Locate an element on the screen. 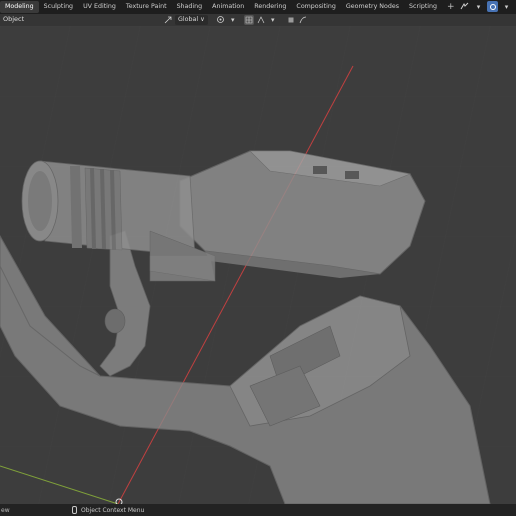 Image resolution: width=516 pixels, height=516 pixels. status-left-text: ew is located at coordinates (5, 510).